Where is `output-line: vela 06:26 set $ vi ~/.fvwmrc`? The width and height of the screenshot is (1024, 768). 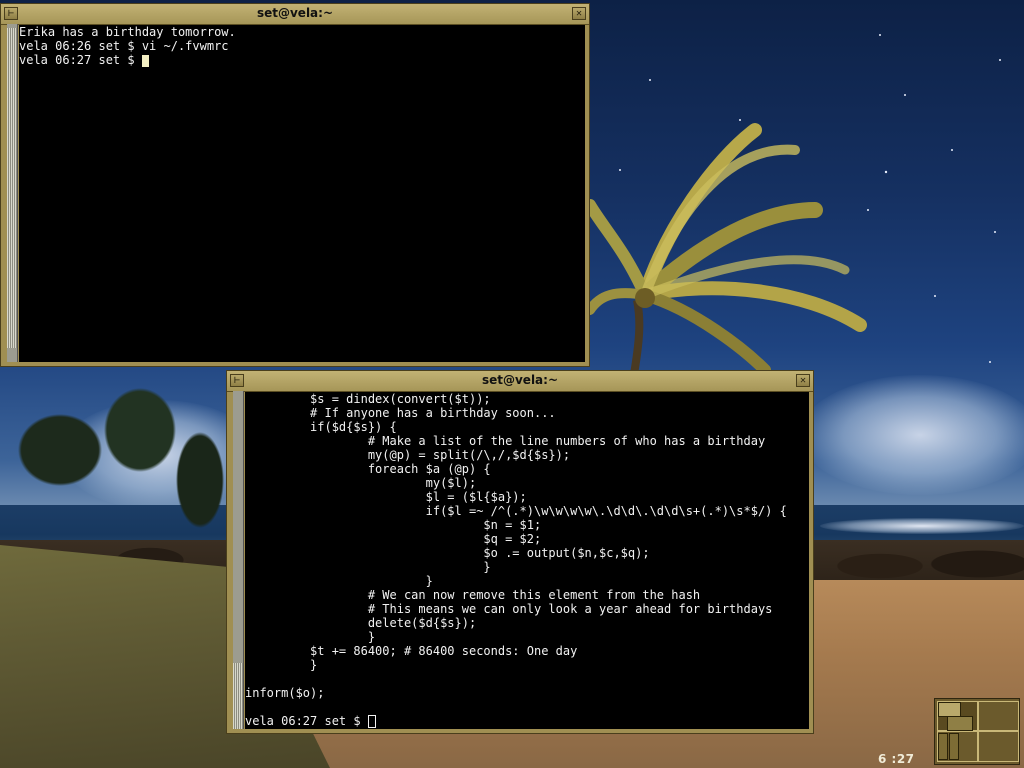
output-line: vela 06:26 set $ vi ~/.fvwmrc is located at coordinates (124, 46).